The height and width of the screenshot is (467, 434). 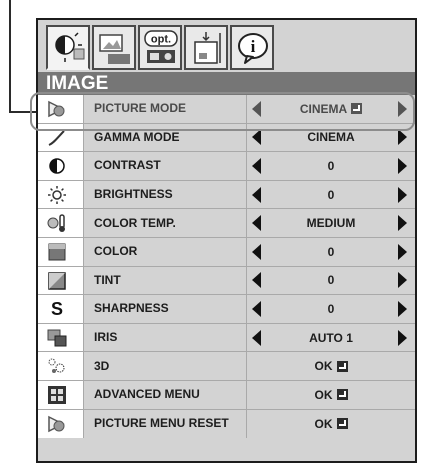 I want to click on svg-text: S, so click(x=57, y=309).